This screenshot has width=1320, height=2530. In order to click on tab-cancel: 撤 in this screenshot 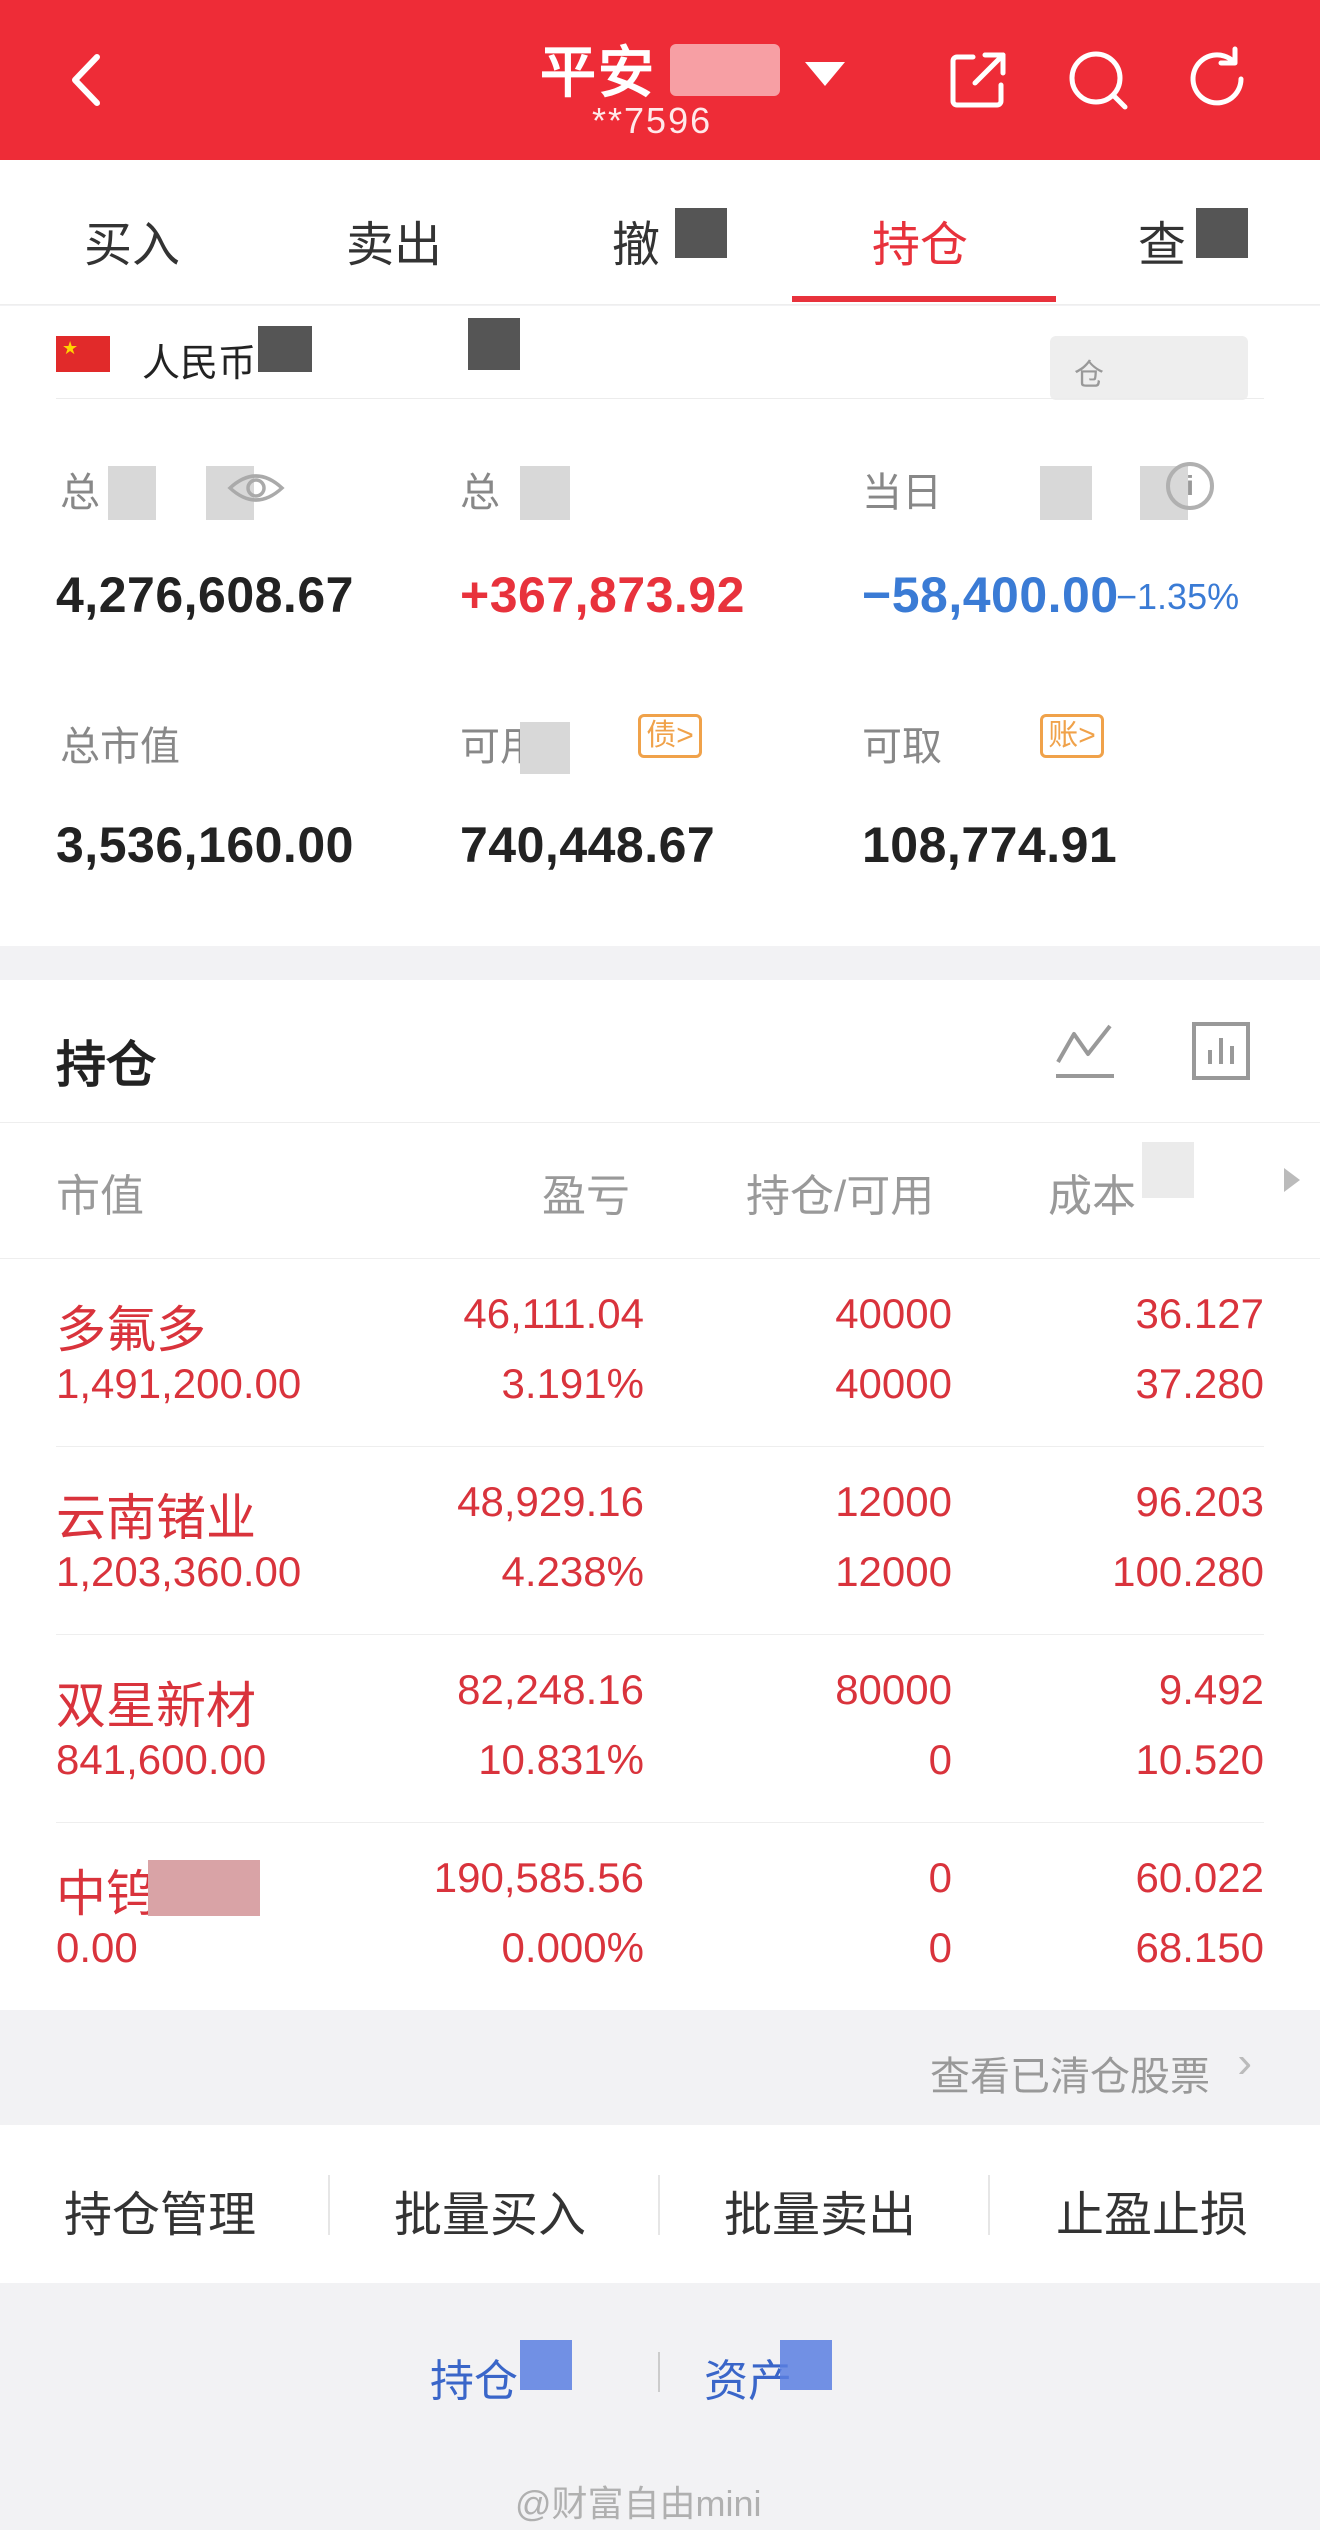, I will do `click(636, 240)`.